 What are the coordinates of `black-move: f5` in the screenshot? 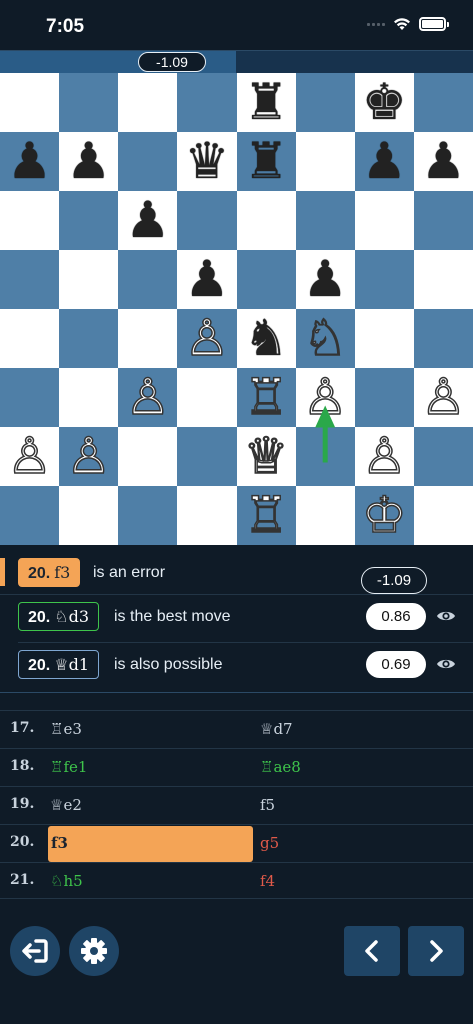 It's located at (267, 805).